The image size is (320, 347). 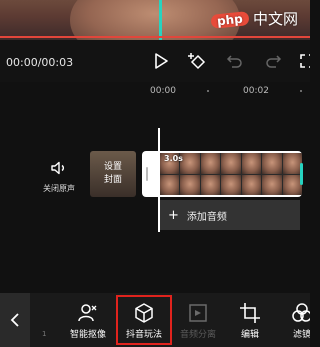 I want to click on audio-split-icon, so click(x=198, y=313).